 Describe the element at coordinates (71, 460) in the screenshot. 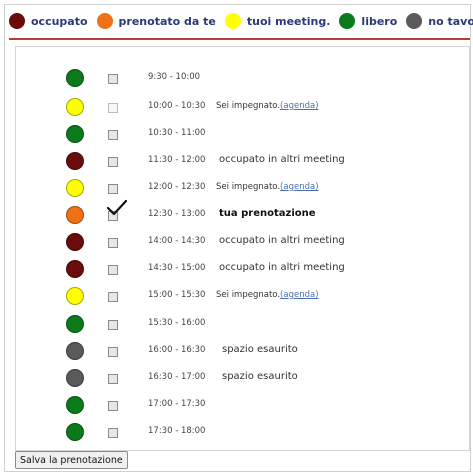

I see `save-booking-button: Salva la prenotazione` at that location.